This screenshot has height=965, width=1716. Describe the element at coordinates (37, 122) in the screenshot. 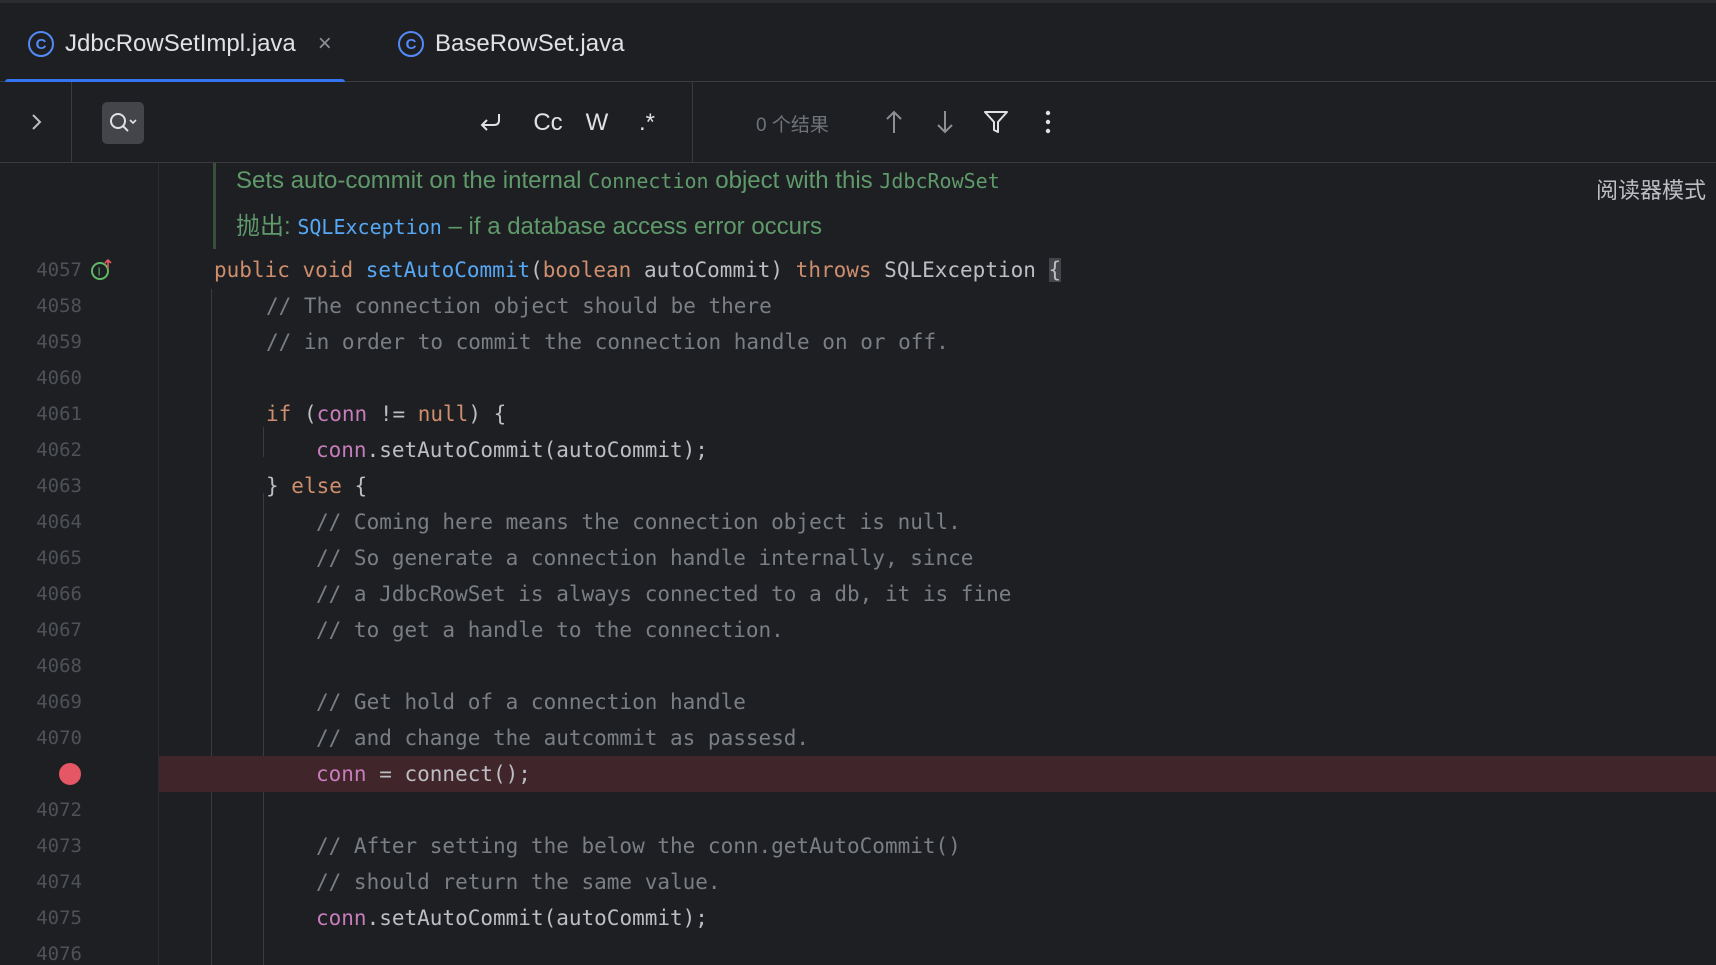

I see `expand-replace-icon` at that location.